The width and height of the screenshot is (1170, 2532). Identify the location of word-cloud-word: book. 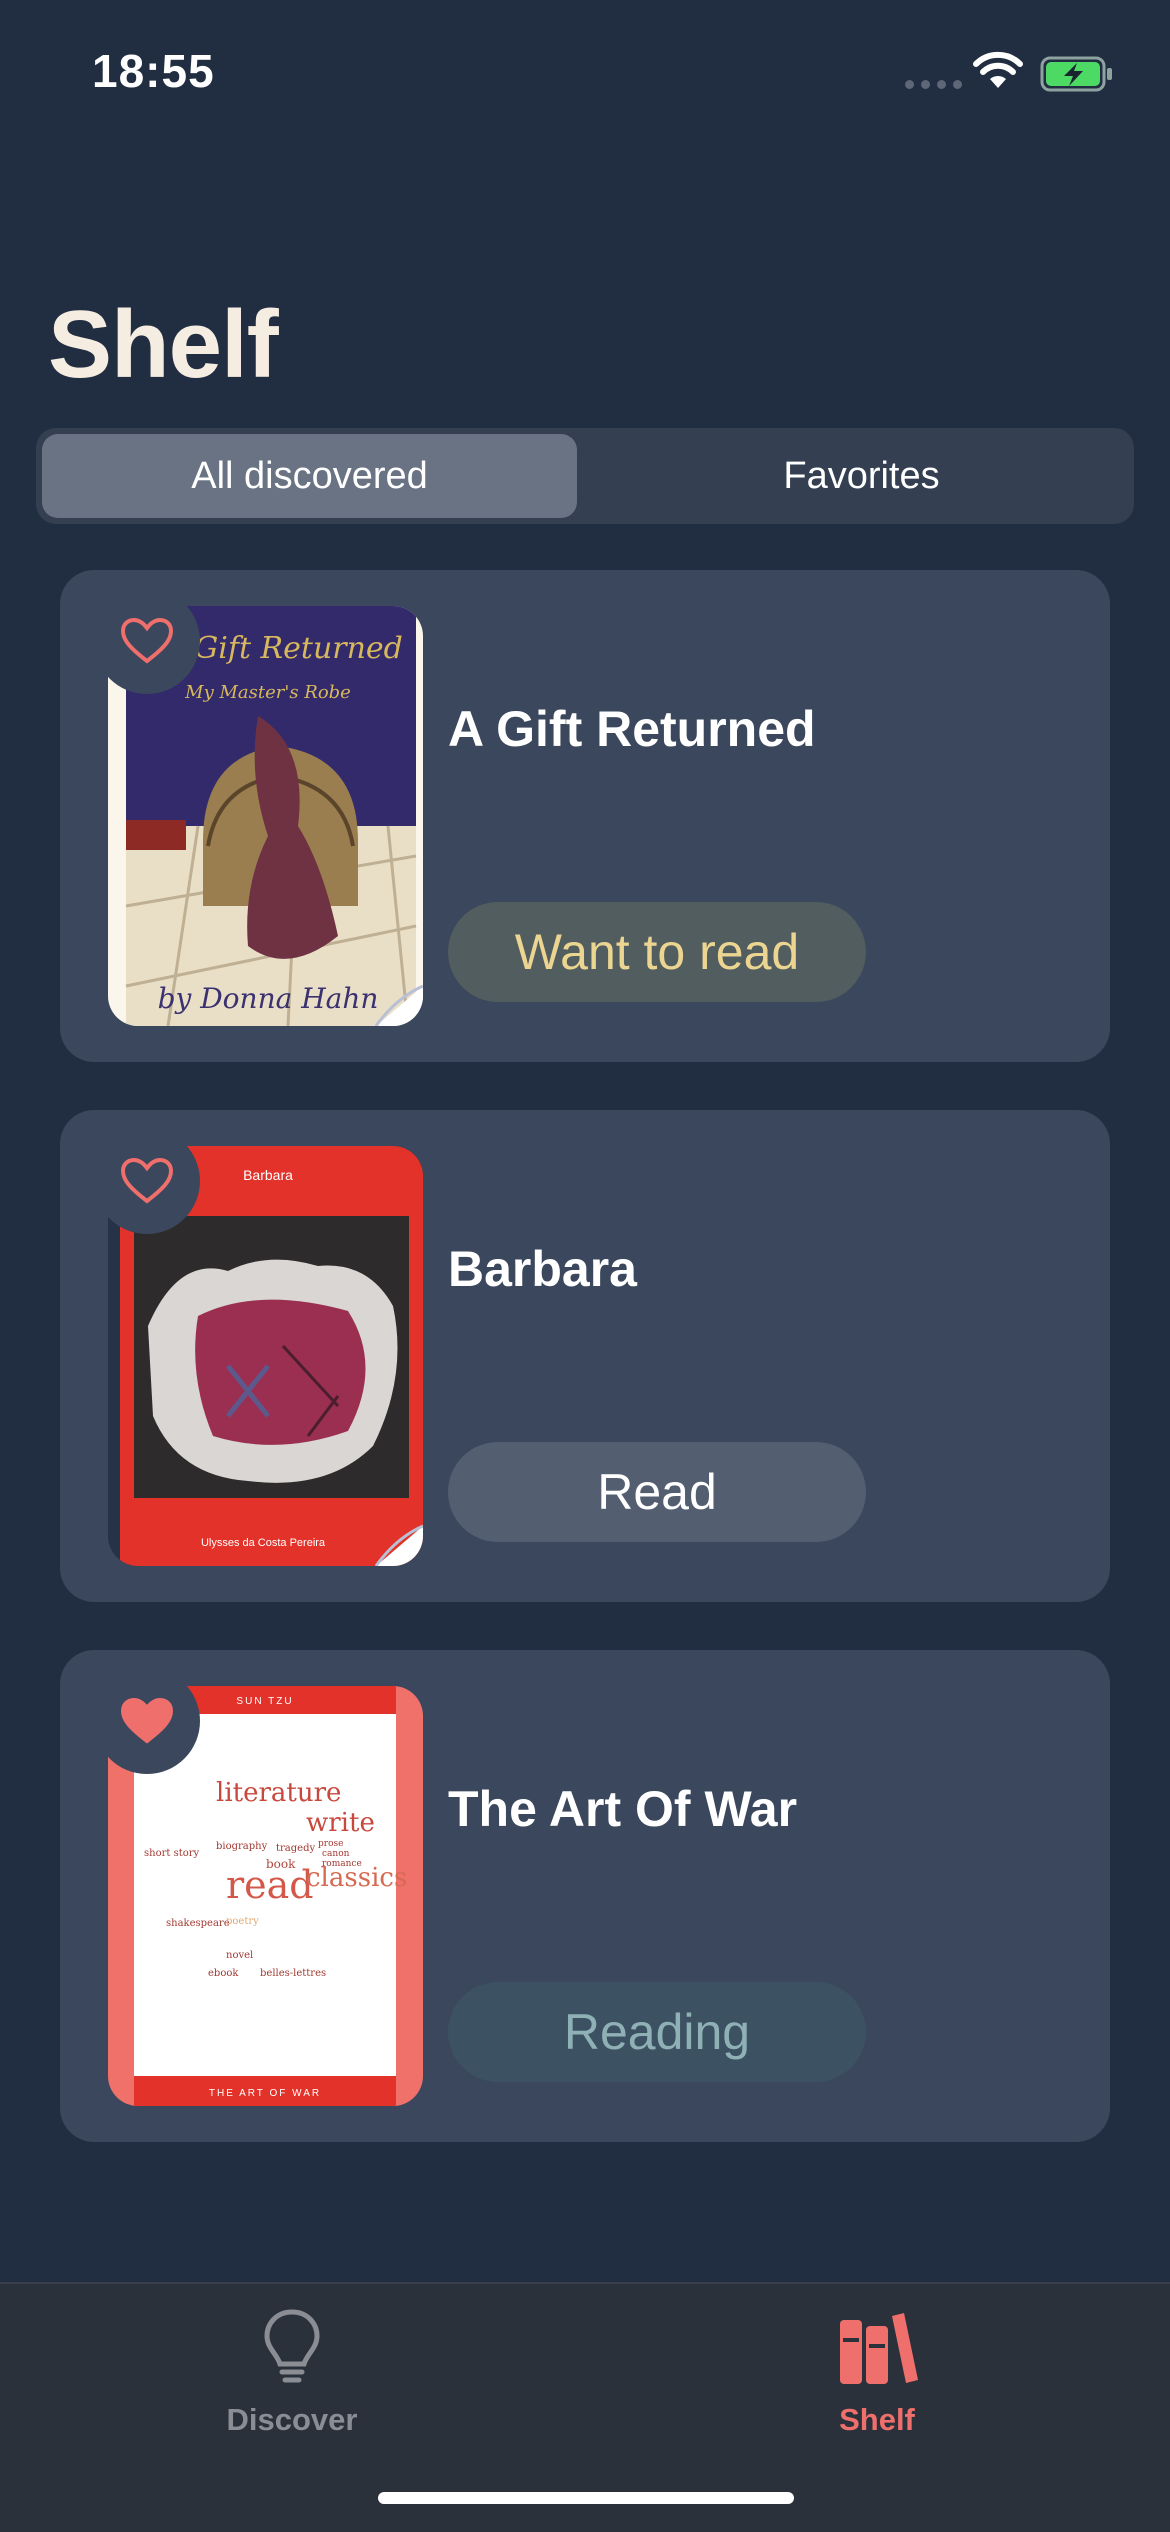
(281, 1864).